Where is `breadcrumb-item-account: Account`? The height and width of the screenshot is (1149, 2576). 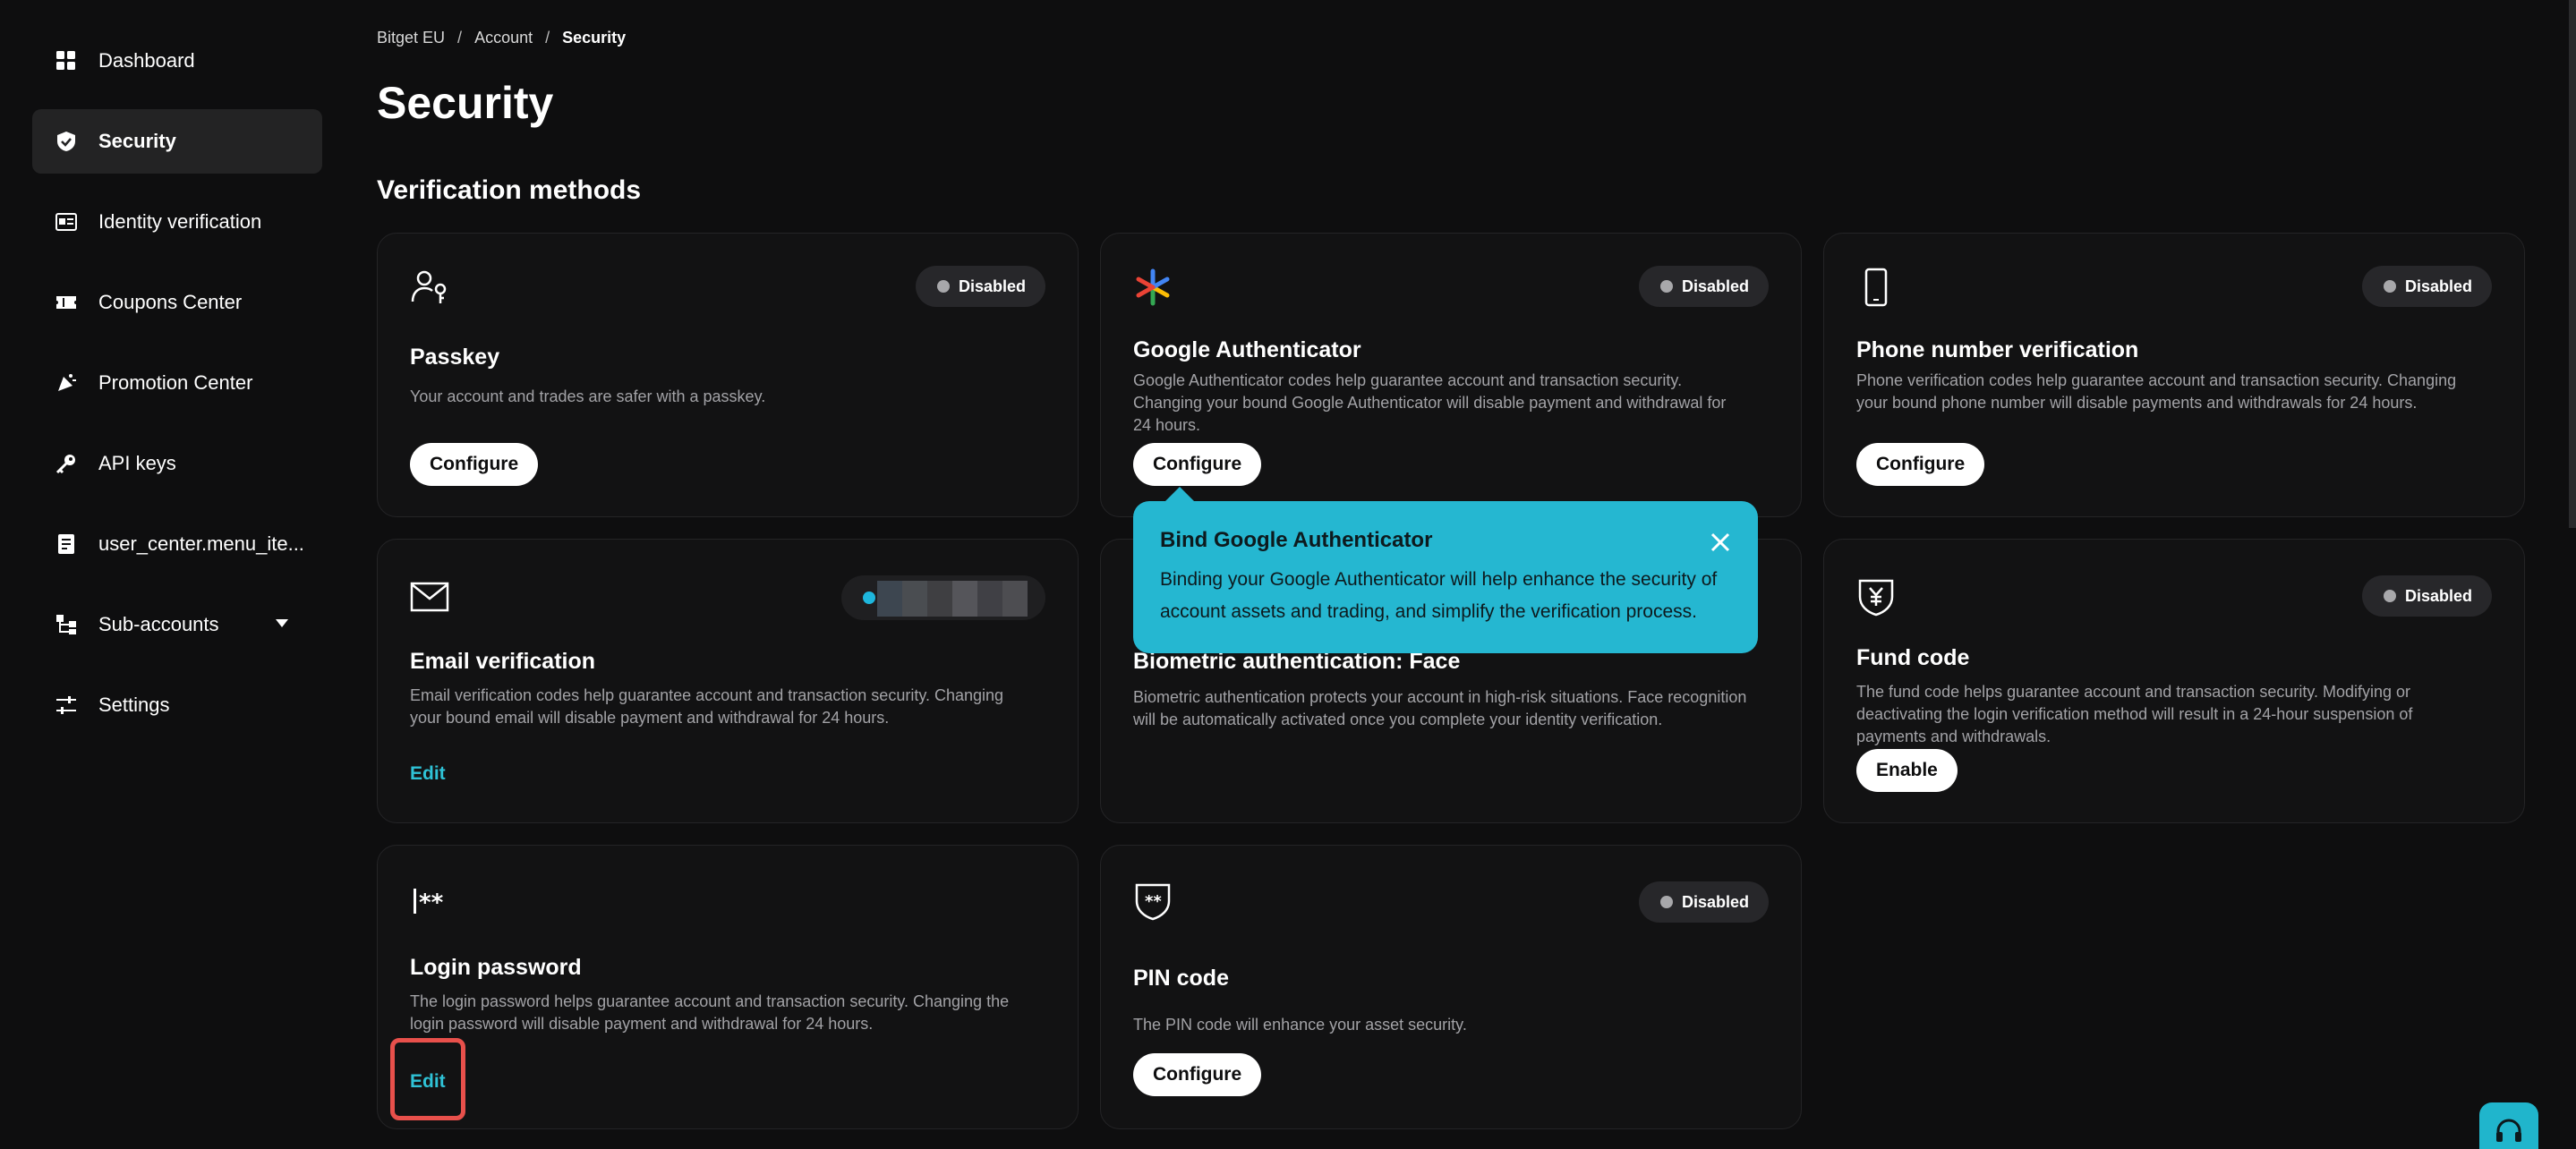 breadcrumb-item-account: Account is located at coordinates (503, 38).